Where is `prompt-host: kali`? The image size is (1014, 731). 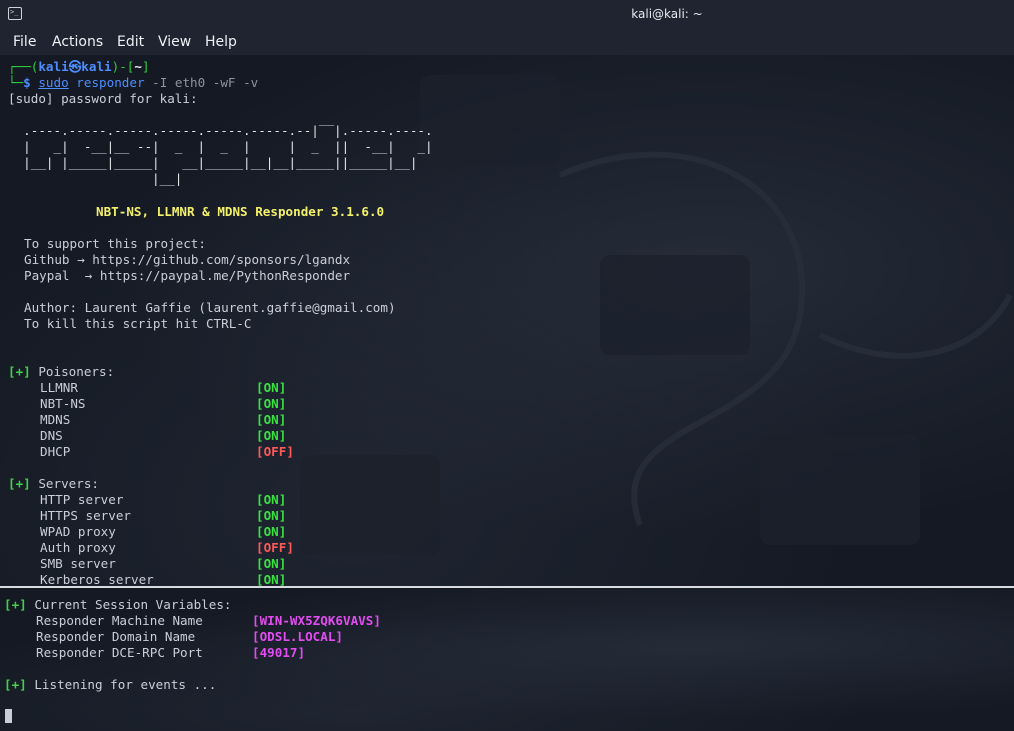
prompt-host: kali is located at coordinates (96, 66).